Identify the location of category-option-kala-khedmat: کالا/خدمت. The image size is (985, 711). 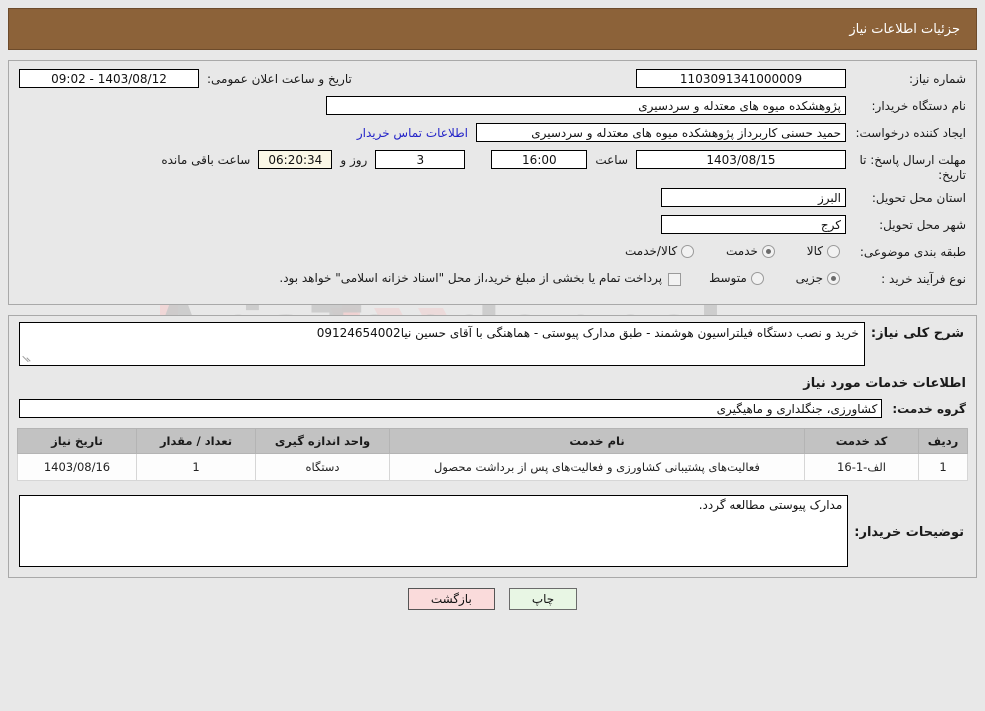
(662, 251).